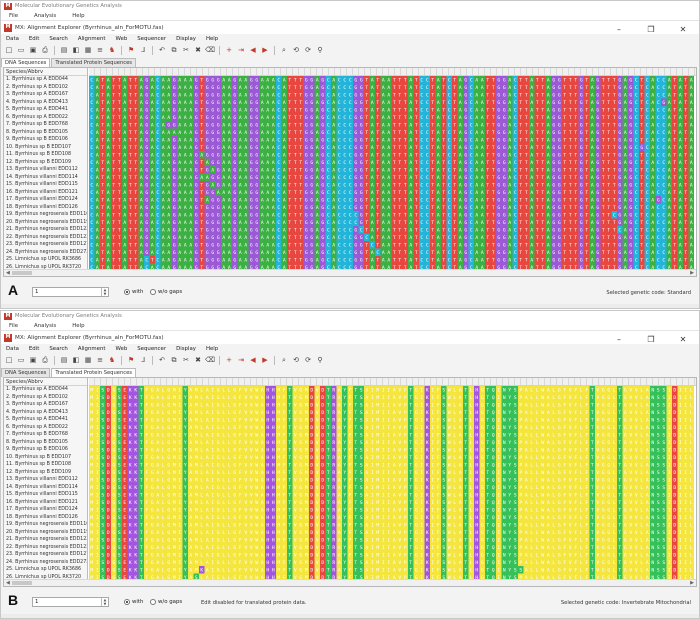 This screenshot has height=619, width=700. I want to click on new-file-icon: □, so click(9, 51).